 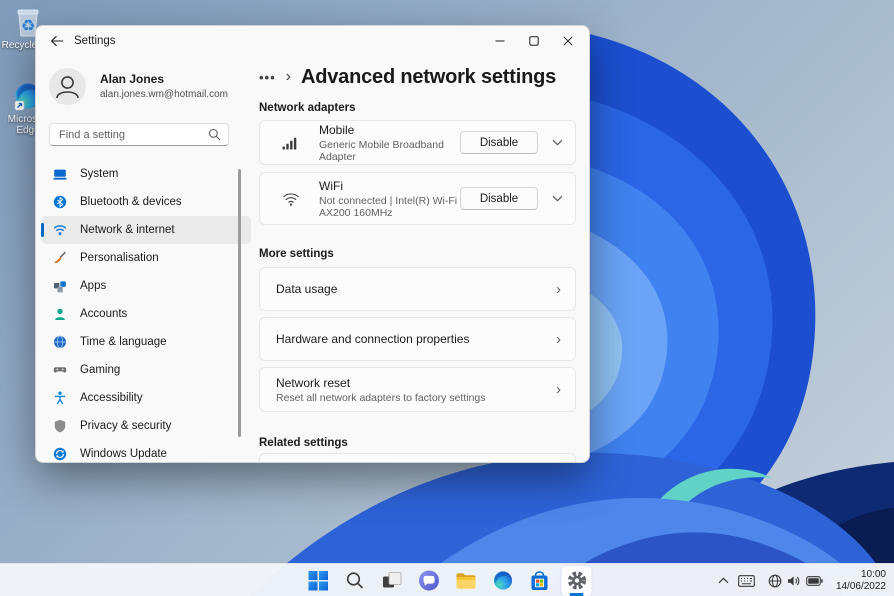 What do you see at coordinates (127, 230) in the screenshot?
I see `sidebar-item-label: Network & internet` at bounding box center [127, 230].